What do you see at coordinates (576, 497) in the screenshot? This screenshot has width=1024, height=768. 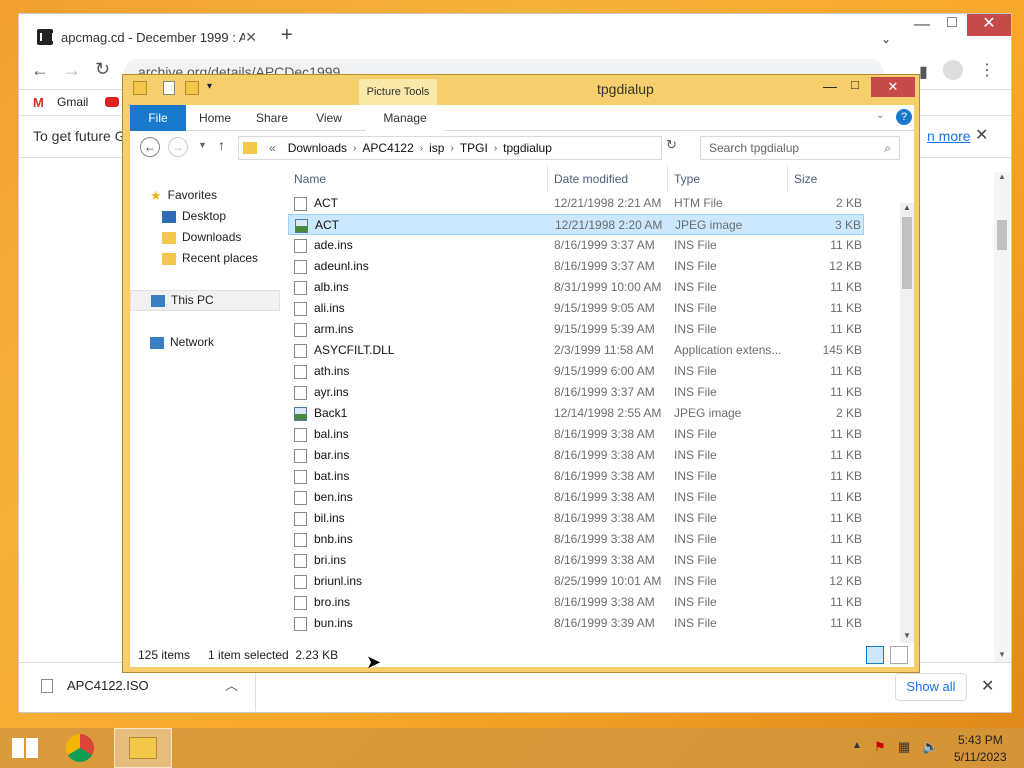 I see `table-row: ben.ins 8/16/1999 3:38 AM INS File 11 KB` at bounding box center [576, 497].